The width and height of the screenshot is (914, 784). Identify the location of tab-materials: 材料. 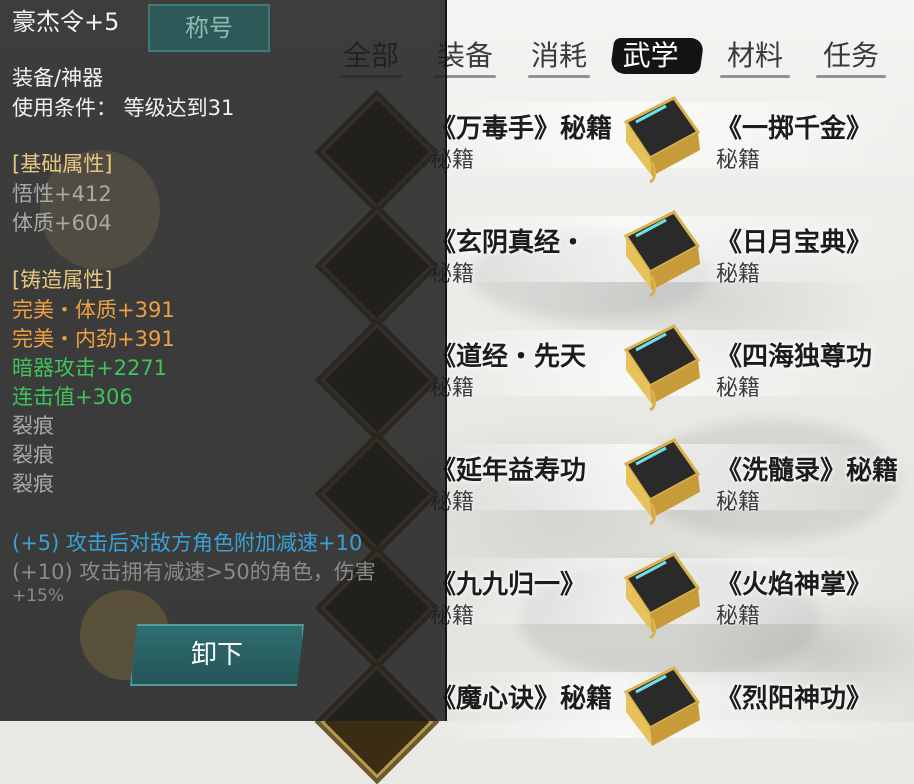
(755, 57).